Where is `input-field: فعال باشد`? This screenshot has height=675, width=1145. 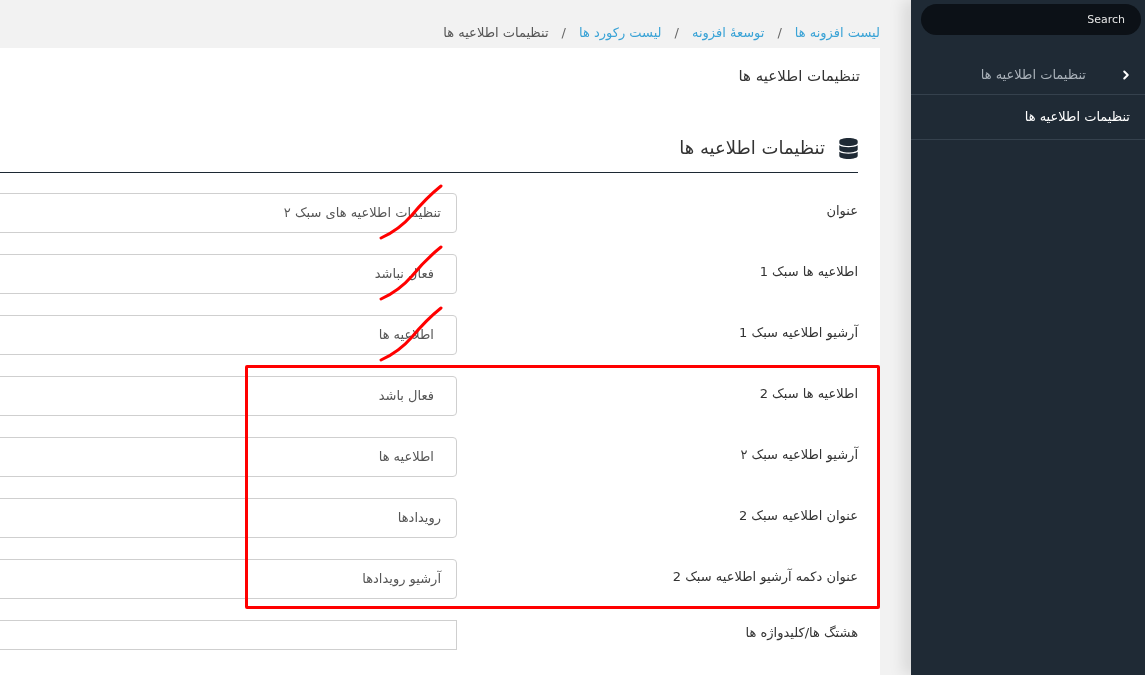
input-field: فعال باشد is located at coordinates (228, 396).